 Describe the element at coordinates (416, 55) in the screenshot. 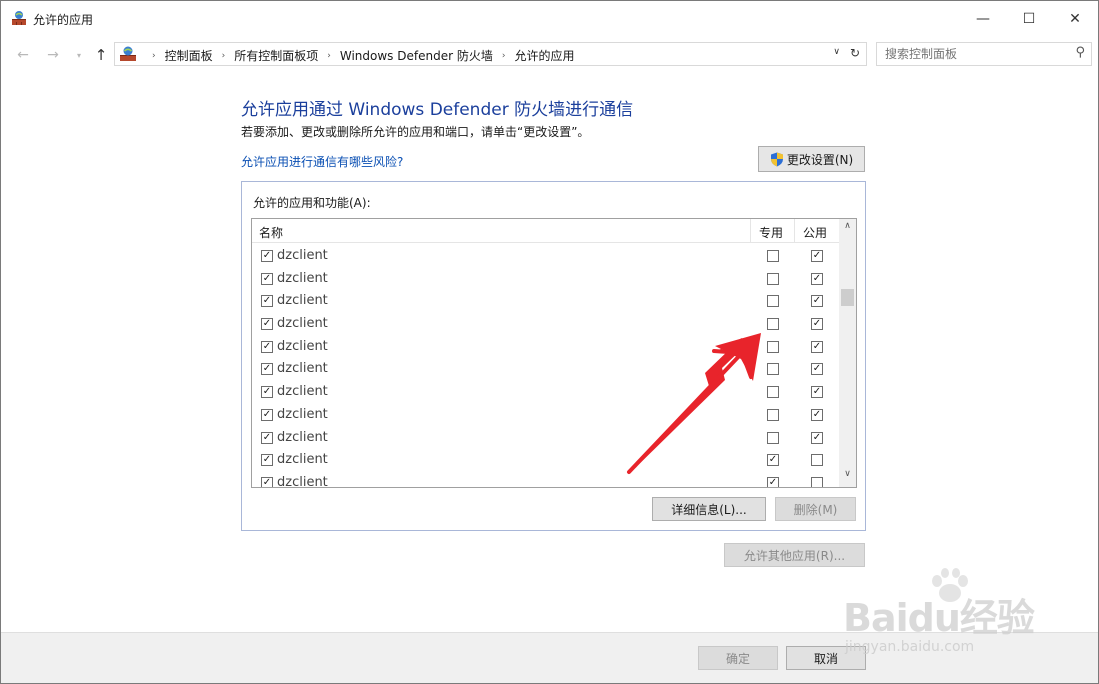

I see `breadcrumb-firewall: Windows Defender 防火墙` at that location.